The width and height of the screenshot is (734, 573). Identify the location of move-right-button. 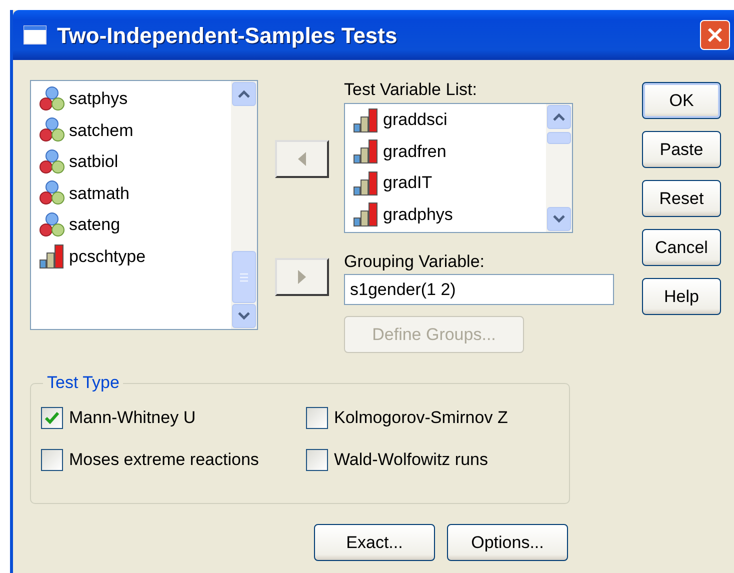
(302, 277).